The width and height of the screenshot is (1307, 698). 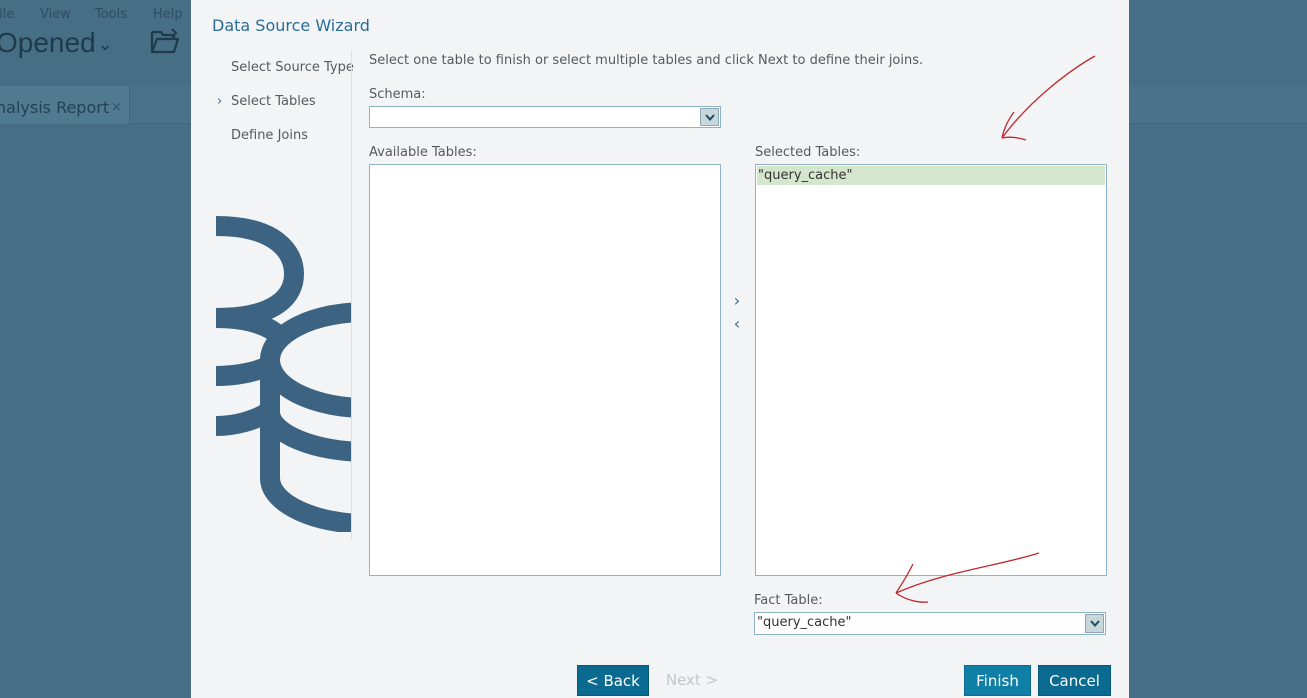 I want to click on cancel-button: Cancel, so click(x=1074, y=680).